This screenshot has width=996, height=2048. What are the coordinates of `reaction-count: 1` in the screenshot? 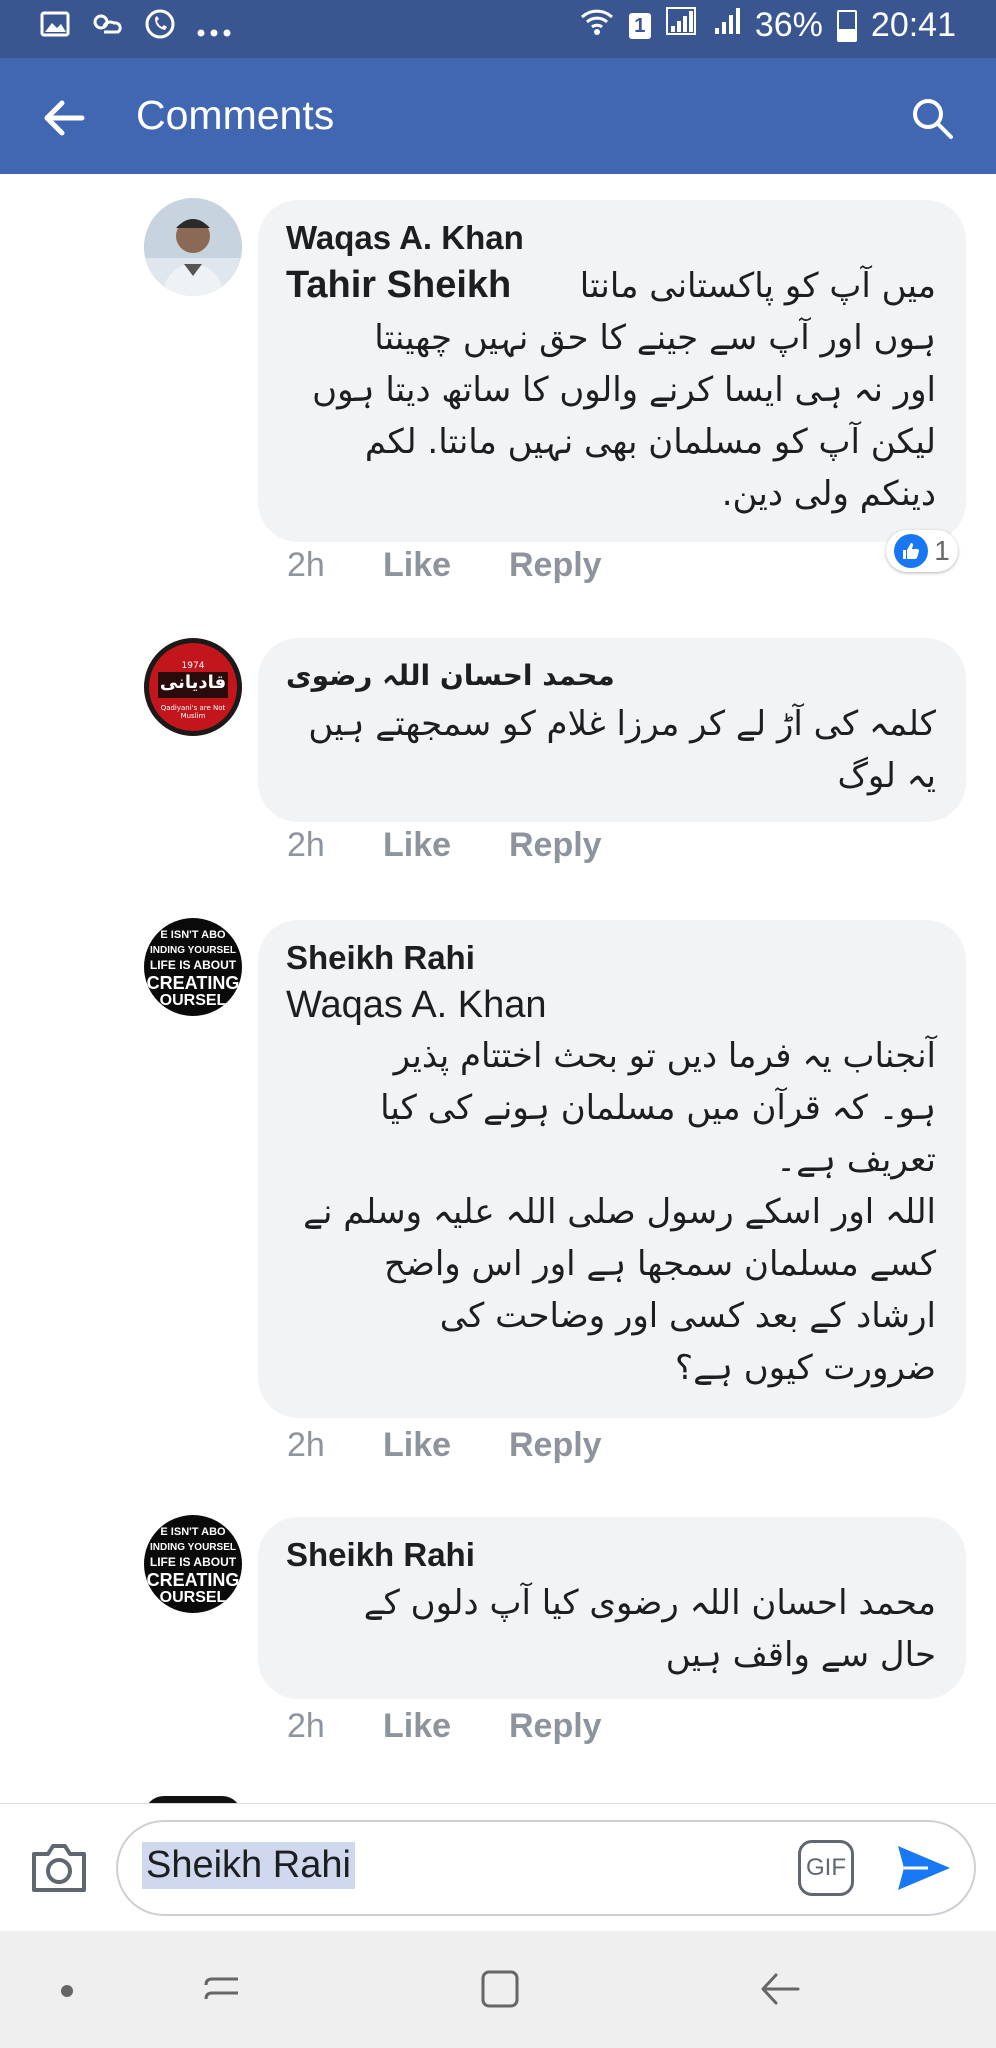 It's located at (922, 551).